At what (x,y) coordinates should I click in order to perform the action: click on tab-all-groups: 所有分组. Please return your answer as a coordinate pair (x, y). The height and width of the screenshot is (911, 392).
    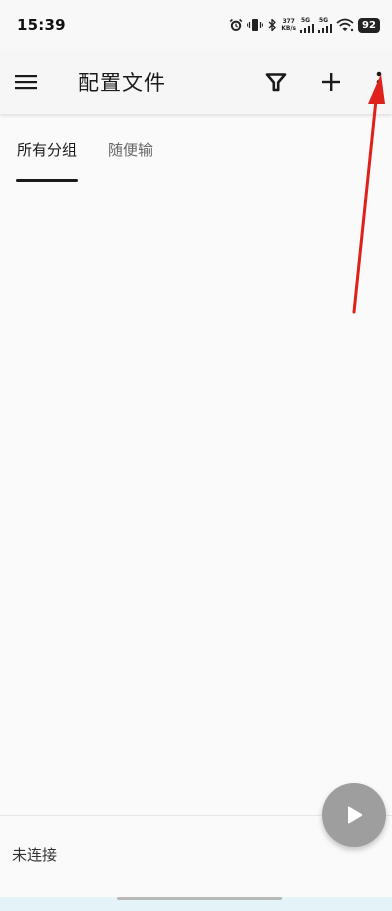
    Looking at the image, I should click on (47, 149).